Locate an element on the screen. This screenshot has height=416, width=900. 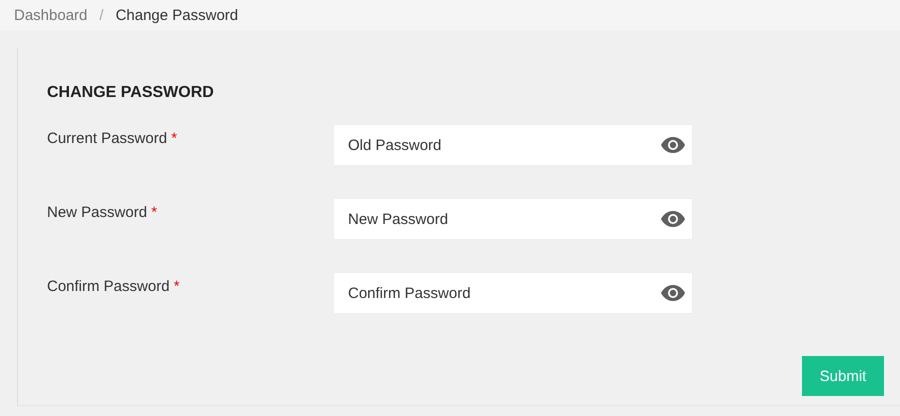
field-label: Current Password is located at coordinates (107, 138).